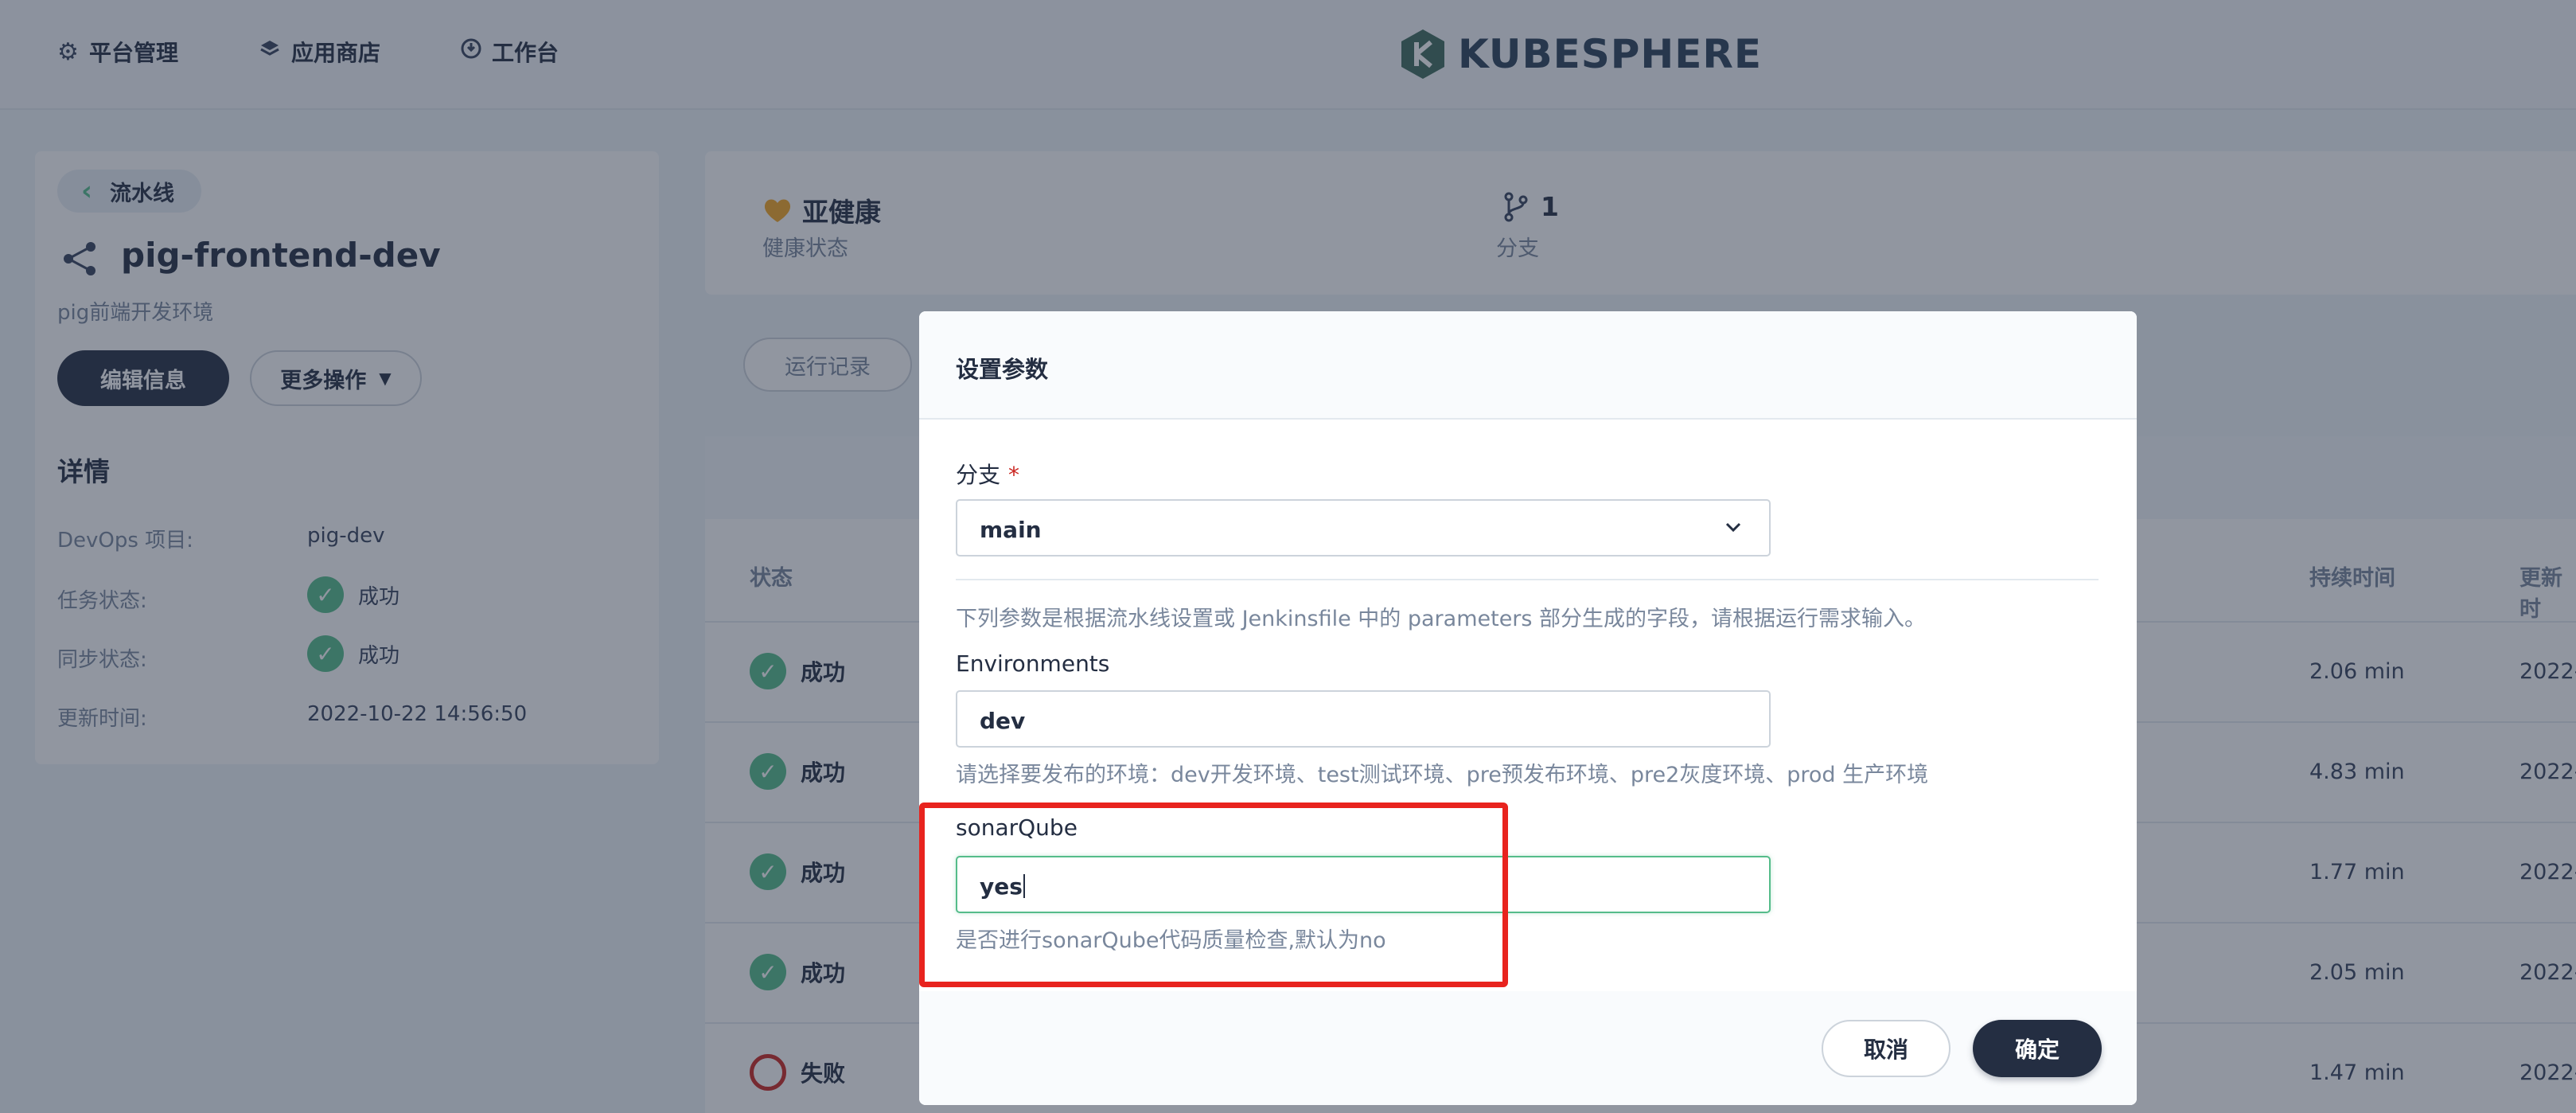 This screenshot has height=1113, width=2576. Describe the element at coordinates (1014, 475) in the screenshot. I see `required-mark: *` at that location.